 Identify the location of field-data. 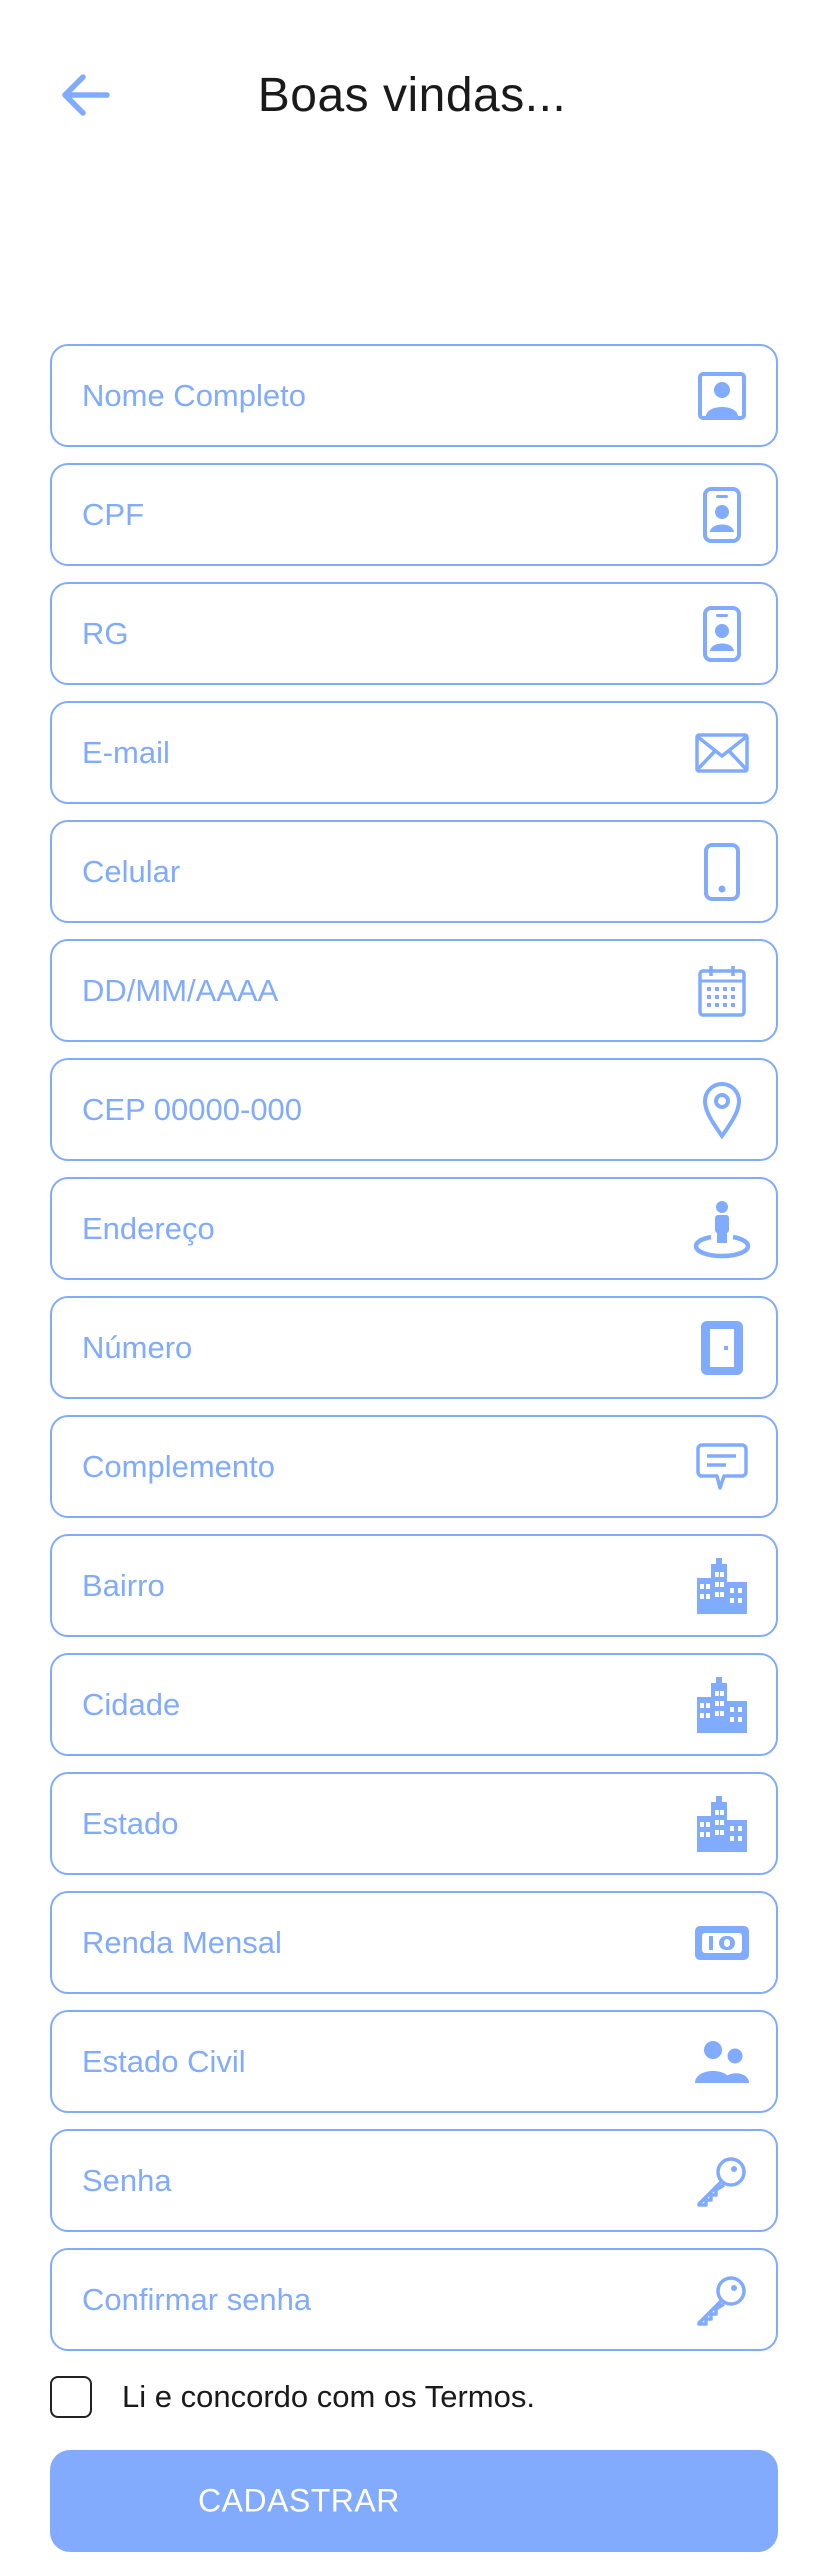
(414, 990).